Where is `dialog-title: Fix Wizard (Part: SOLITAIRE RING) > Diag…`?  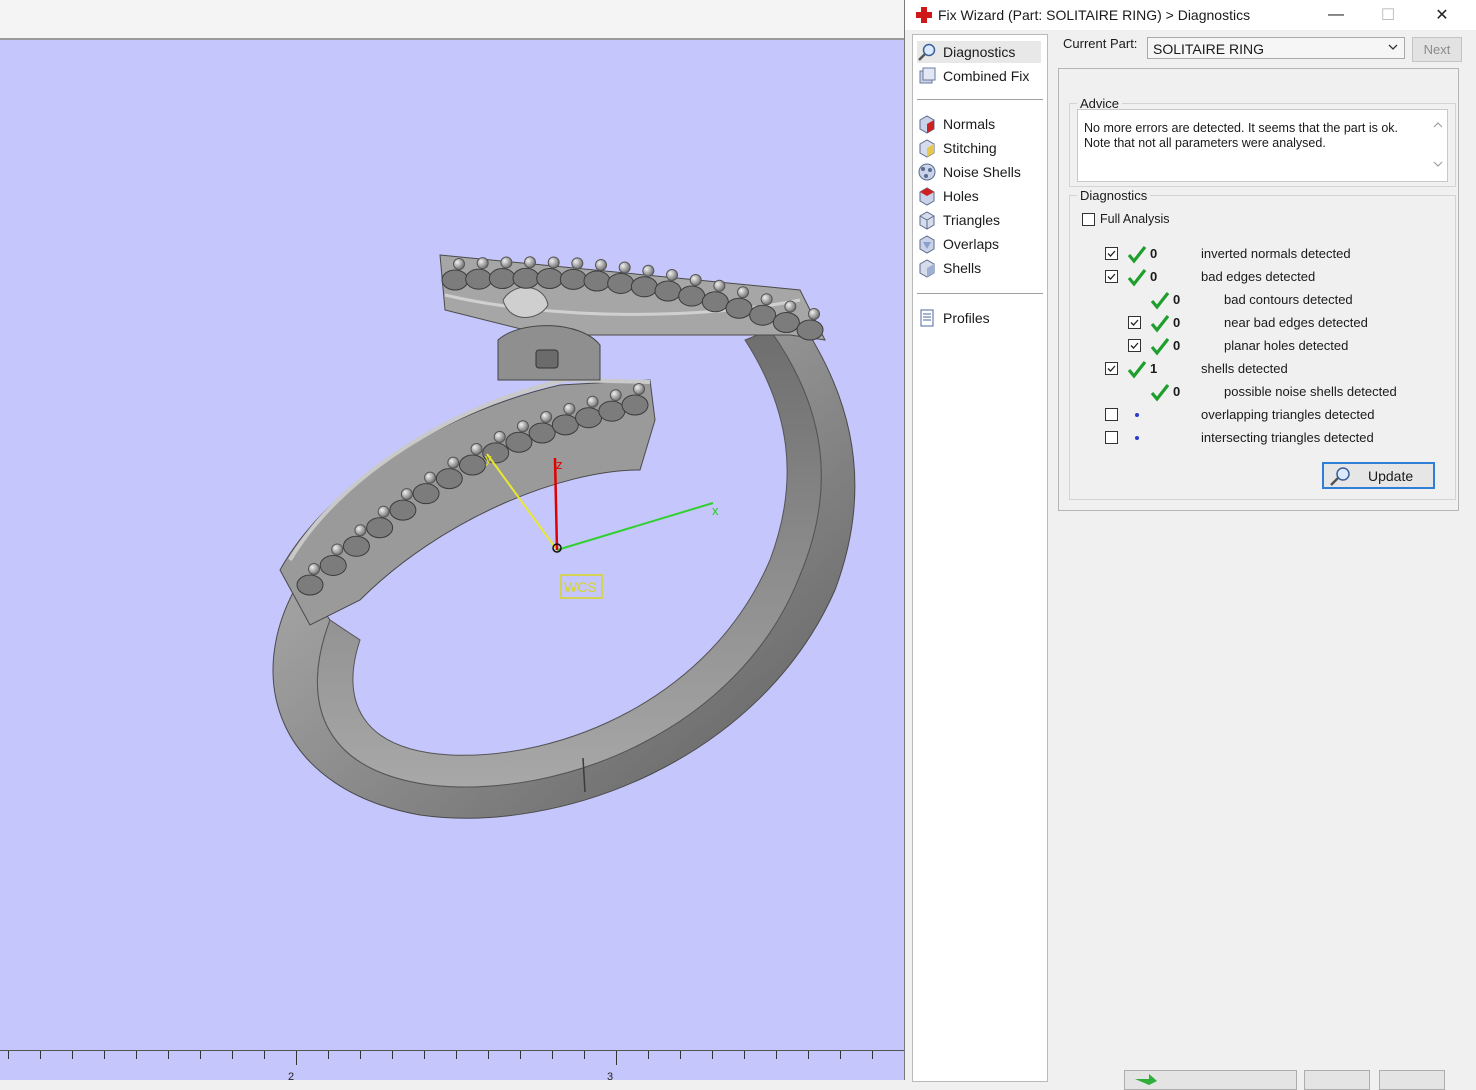 dialog-title: Fix Wizard (Part: SOLITAIRE RING) > Diag… is located at coordinates (1094, 15).